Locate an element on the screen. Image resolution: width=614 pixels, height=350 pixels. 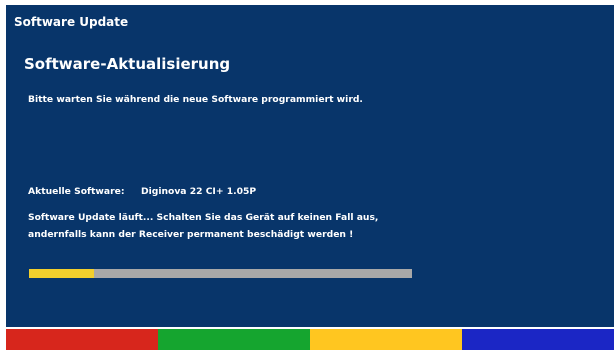
yellow-key is located at coordinates (386, 339).